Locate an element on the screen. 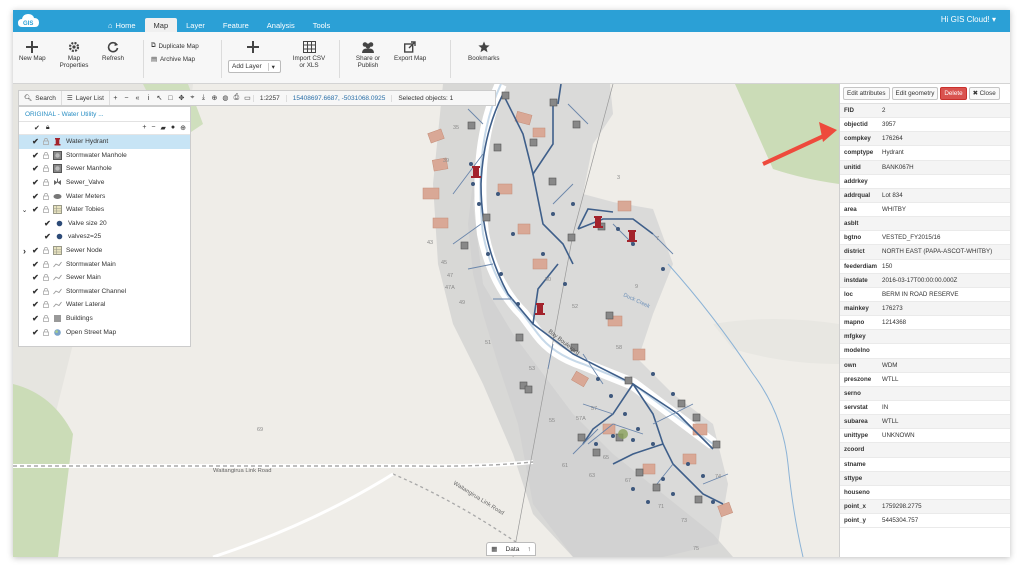 The width and height of the screenshot is (1024, 574). divider is located at coordinates (221, 59).